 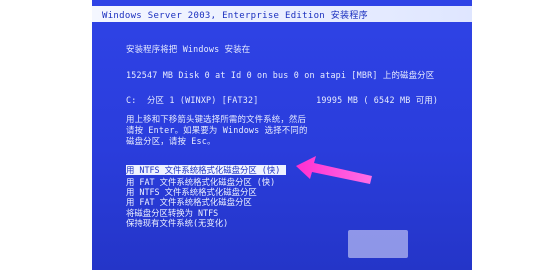 What do you see at coordinates (206, 170) in the screenshot?
I see `option-ntfs-quick: 用 NTFS 文件系统格式化磁盘分区 (快)` at bounding box center [206, 170].